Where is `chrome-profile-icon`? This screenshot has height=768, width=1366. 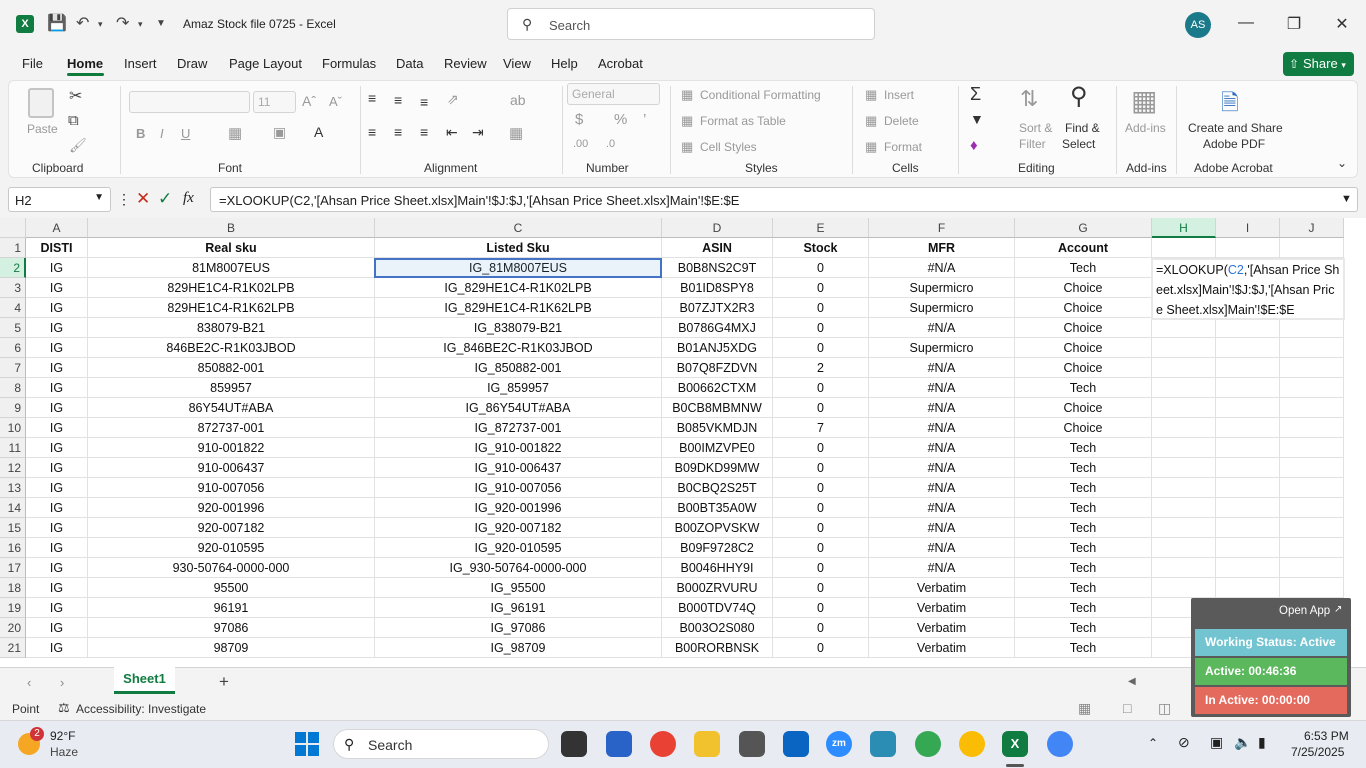 chrome-profile-icon is located at coordinates (928, 744).